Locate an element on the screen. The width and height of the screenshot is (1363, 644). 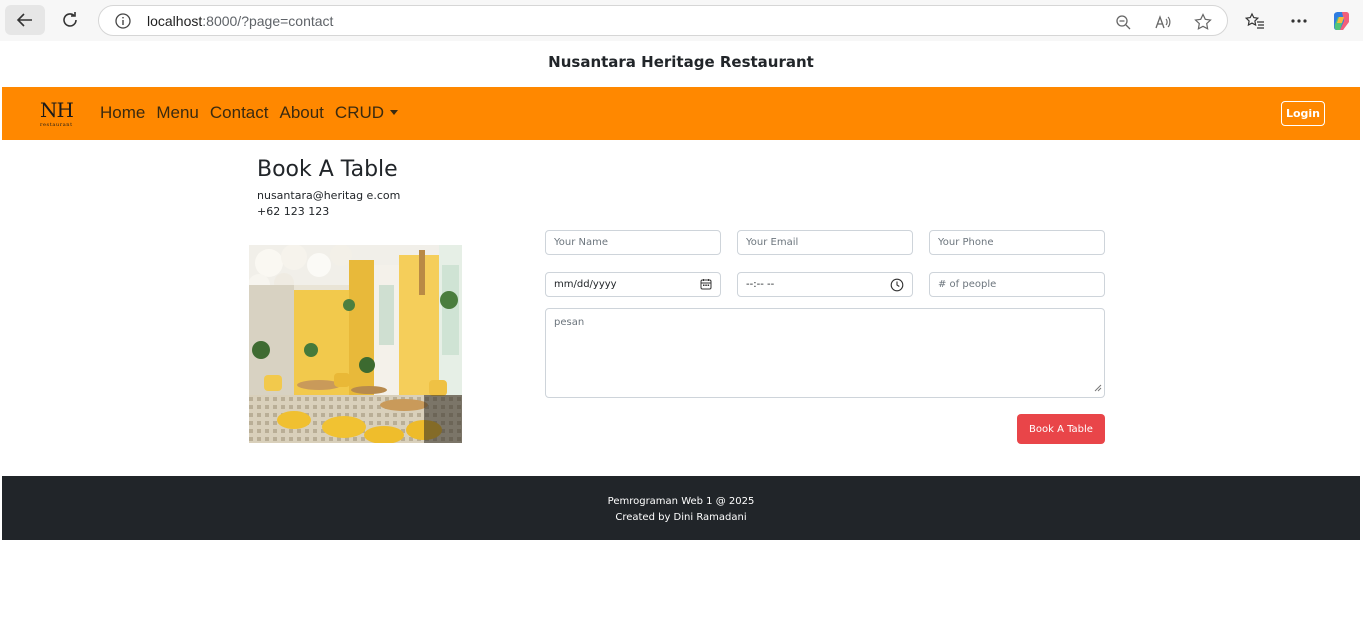
address-bar: localhost:8000/?page=contact is located at coordinates (663, 20).